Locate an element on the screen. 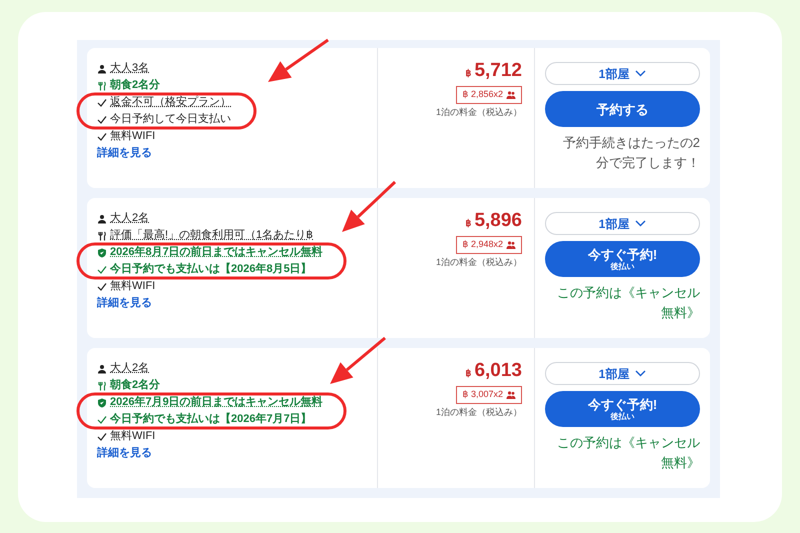  feature-text: 大人3名 is located at coordinates (130, 68).